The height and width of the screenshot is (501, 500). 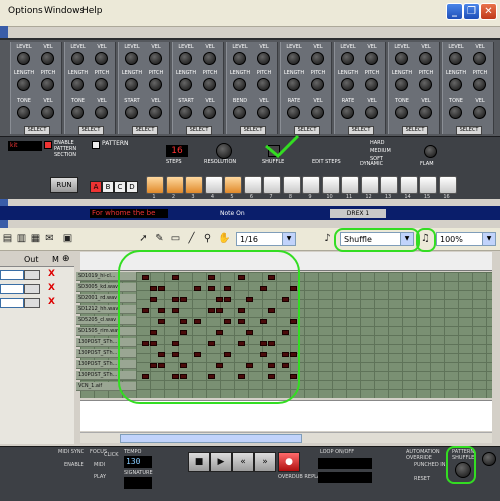 I want to click on automation-override-label: AUTOMATION OVERRIDE, so click(x=424, y=455).